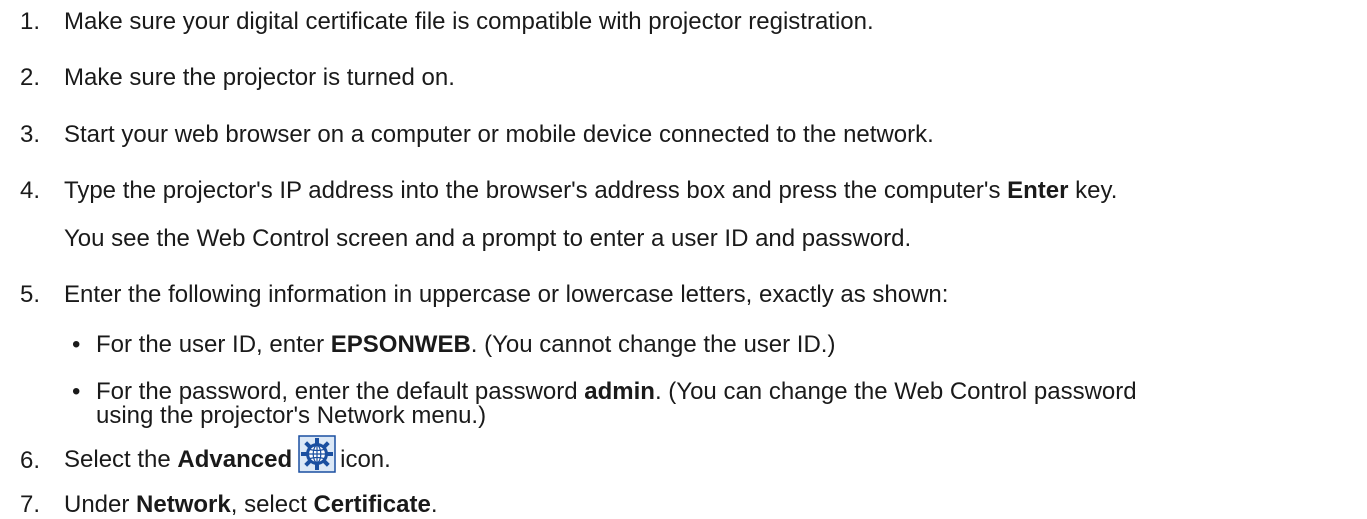 This screenshot has height=519, width=1367. I want to click on step-text: Under Network, select Certificate., so click(250, 505).